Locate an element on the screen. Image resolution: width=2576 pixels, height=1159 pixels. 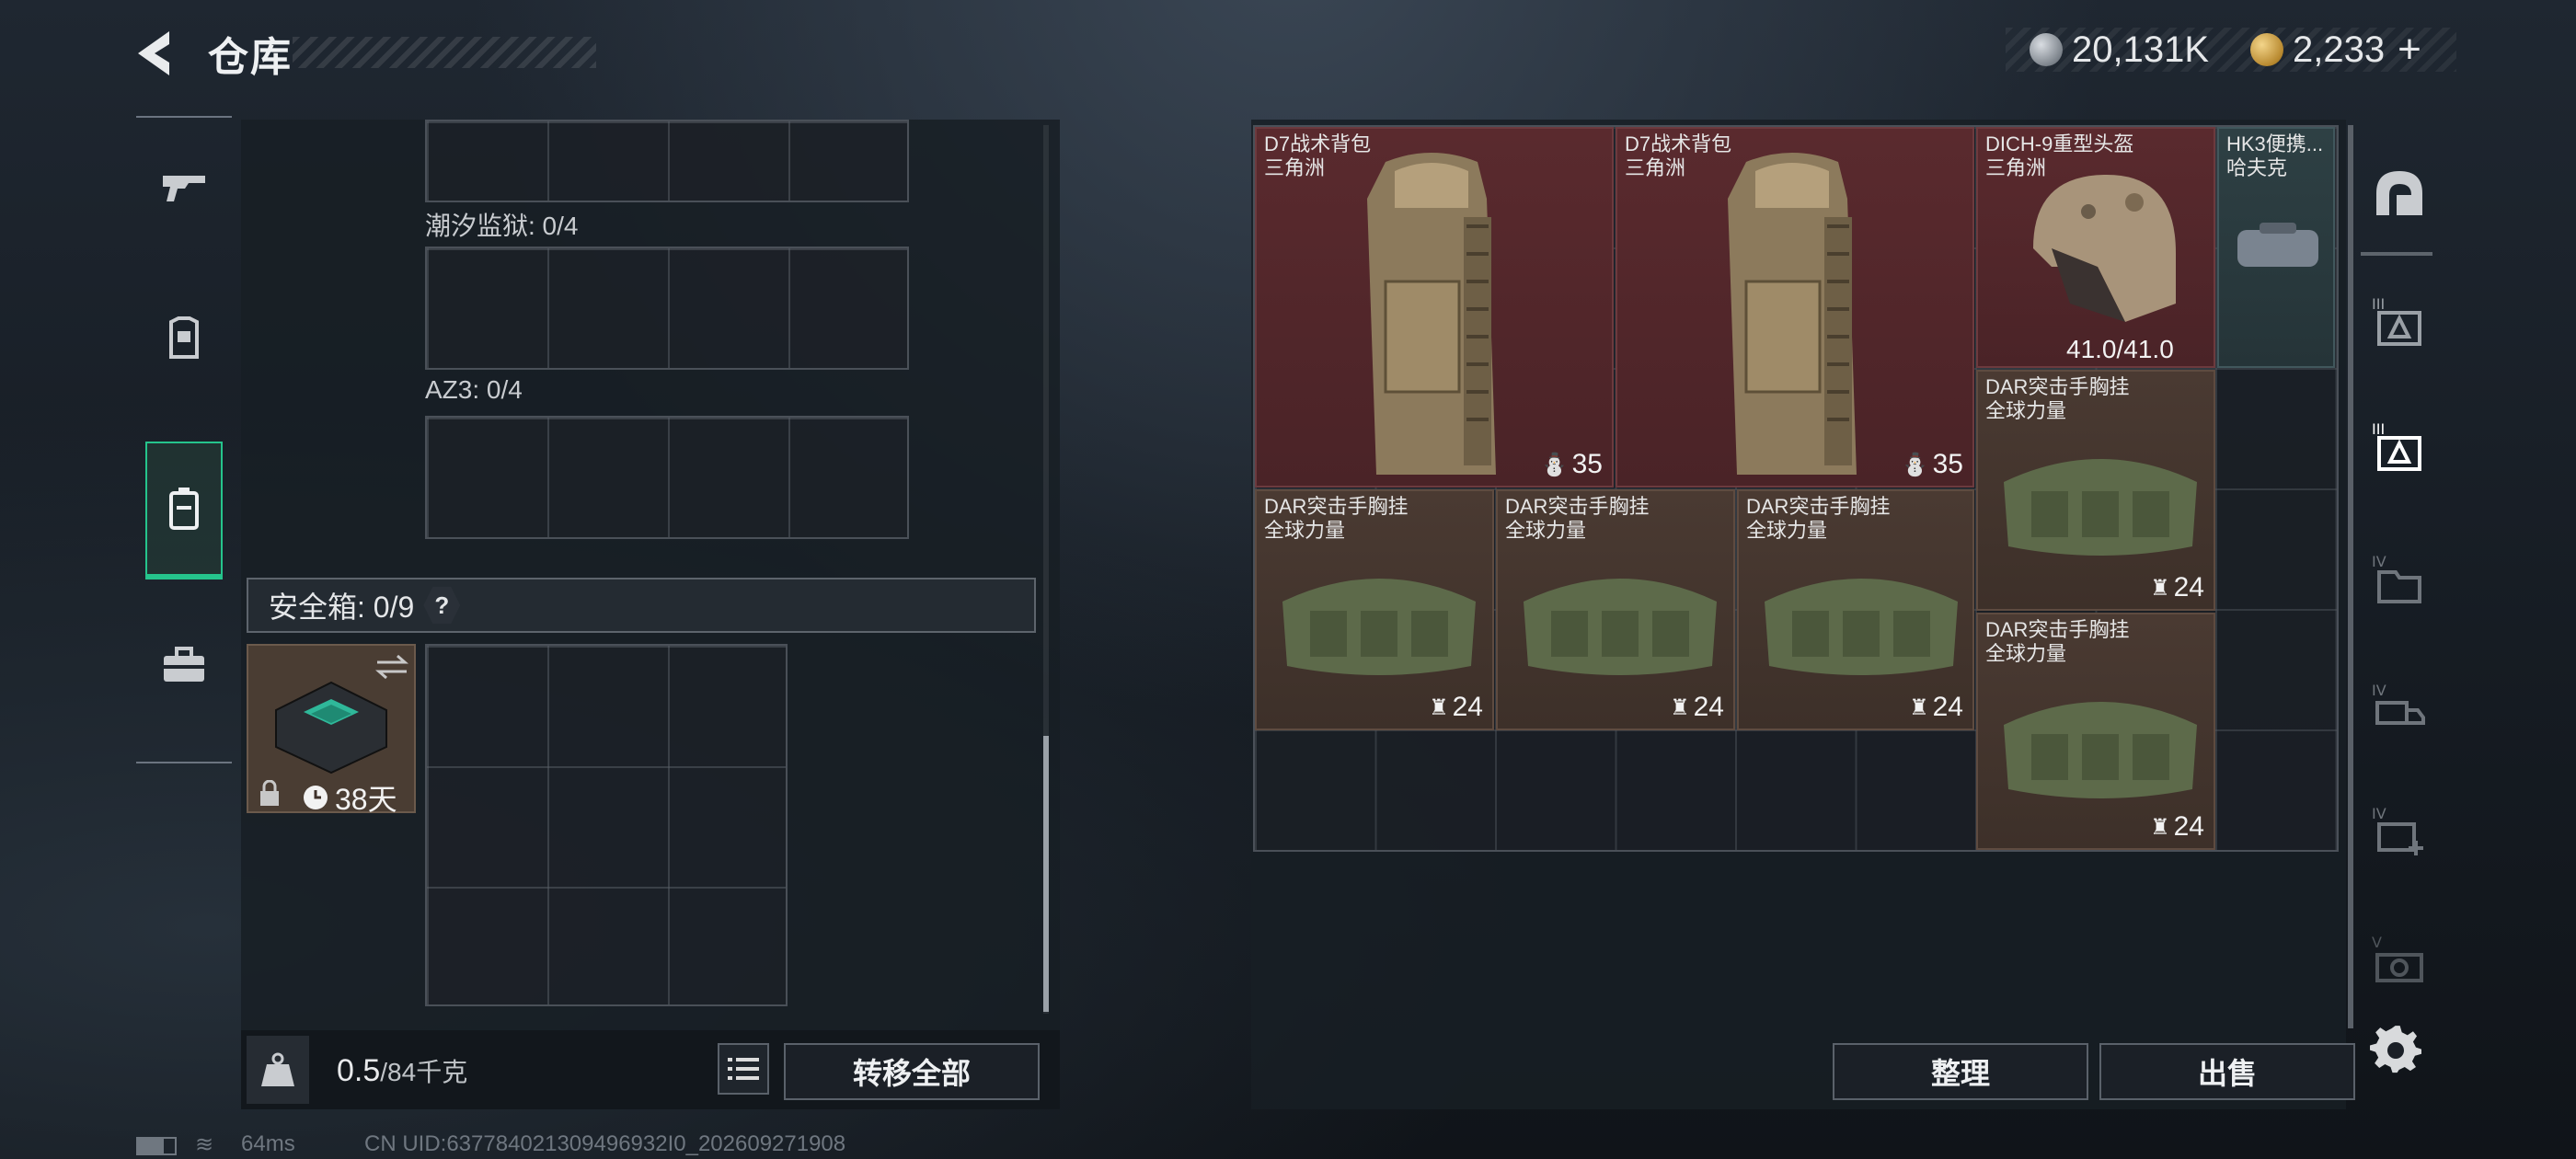
toolbox-icon is located at coordinates (184, 664).